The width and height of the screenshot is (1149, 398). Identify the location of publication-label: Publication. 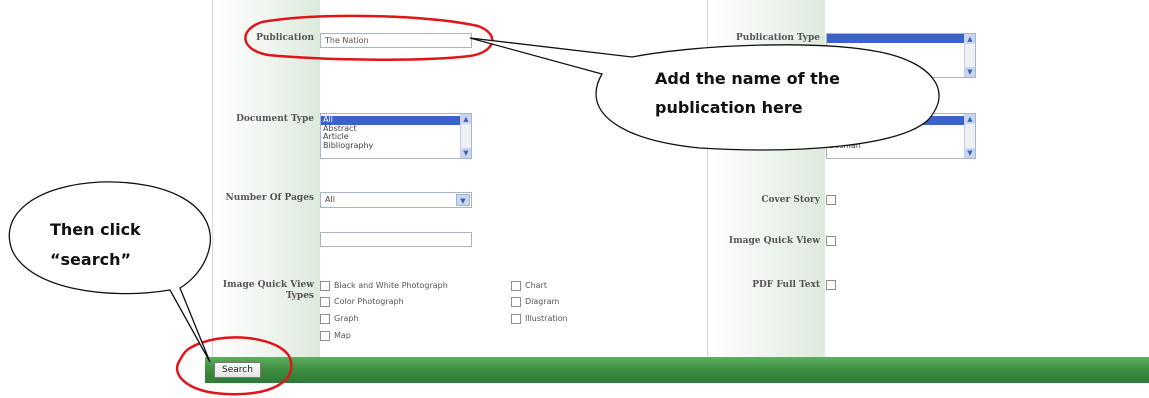
(285, 38).